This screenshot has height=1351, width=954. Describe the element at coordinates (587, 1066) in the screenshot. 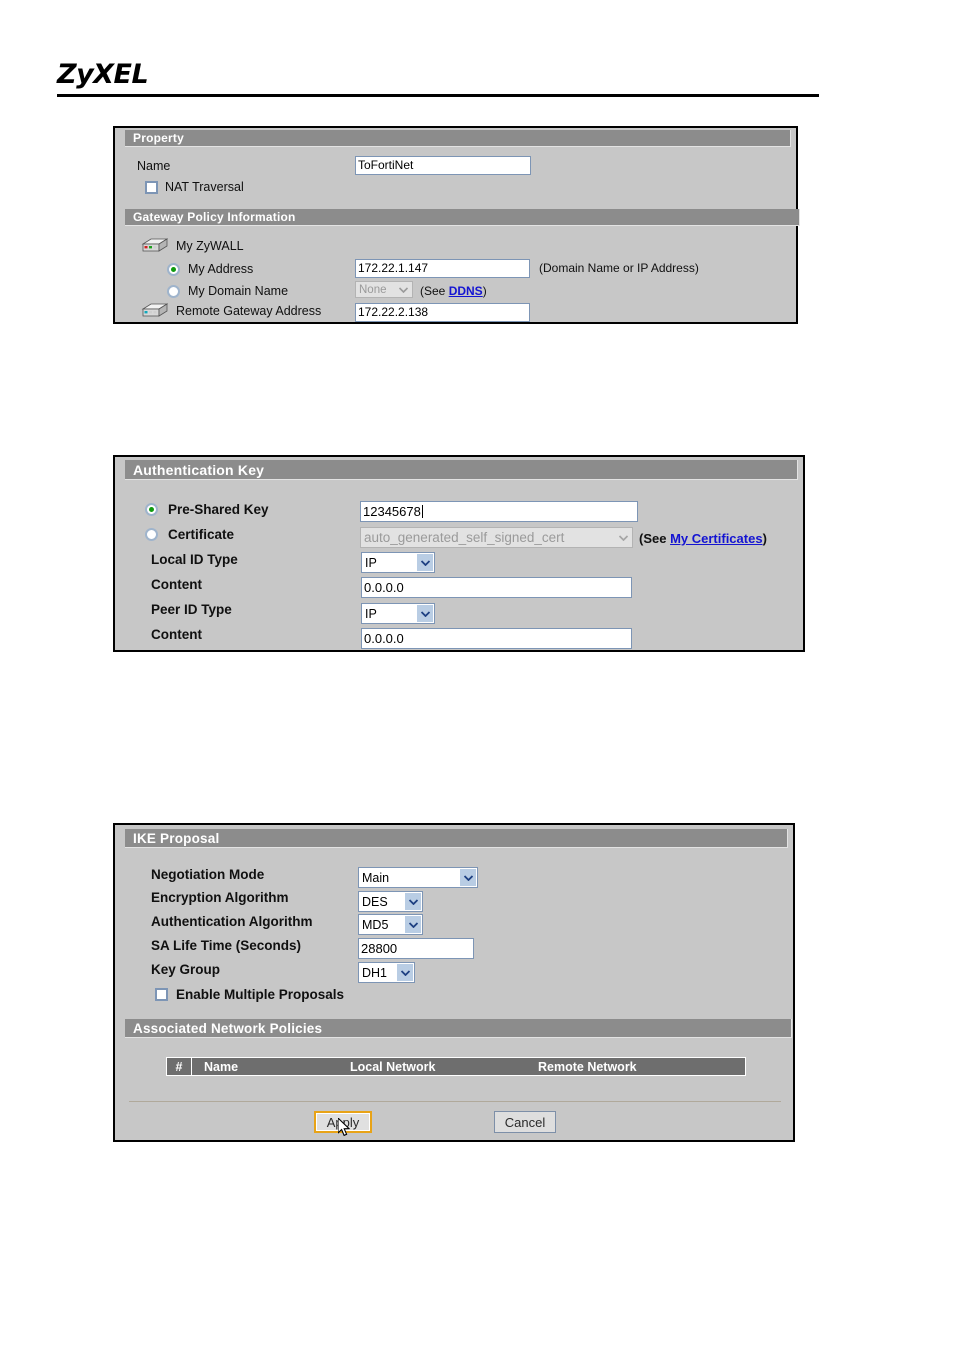

I see `column-header-remote-network: Remote Network` at that location.